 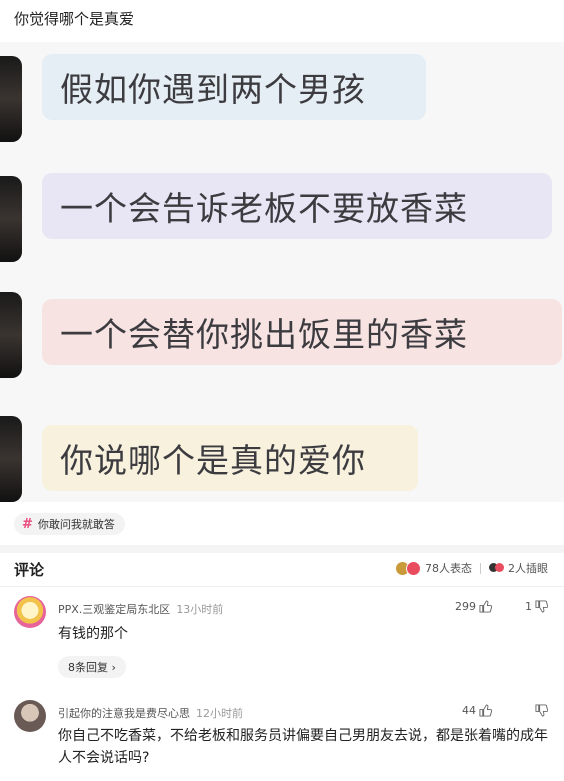 I want to click on comment-time: 13小时前, so click(x=200, y=609).